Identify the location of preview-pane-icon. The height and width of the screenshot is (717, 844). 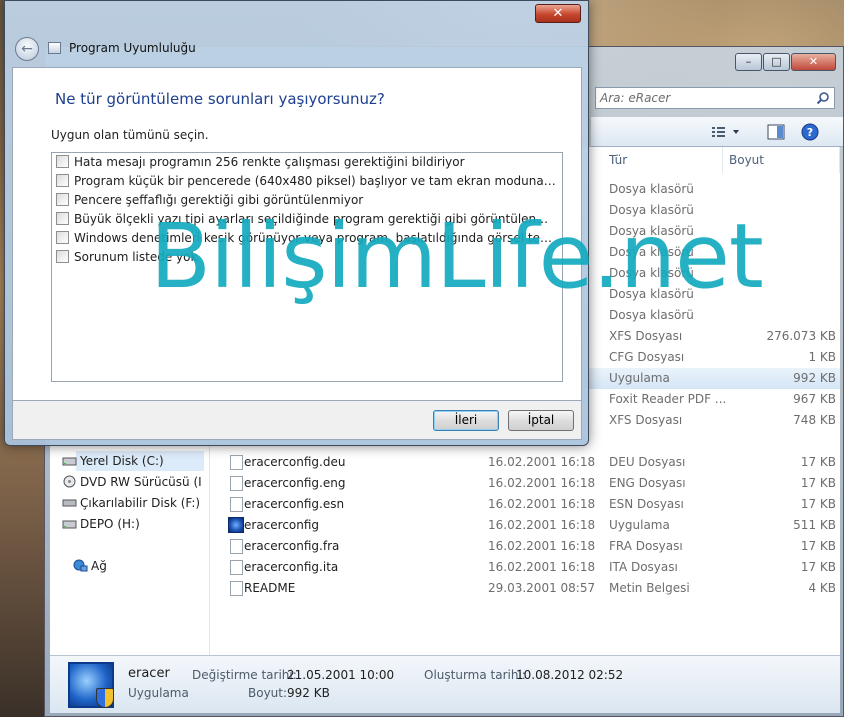
(776, 132).